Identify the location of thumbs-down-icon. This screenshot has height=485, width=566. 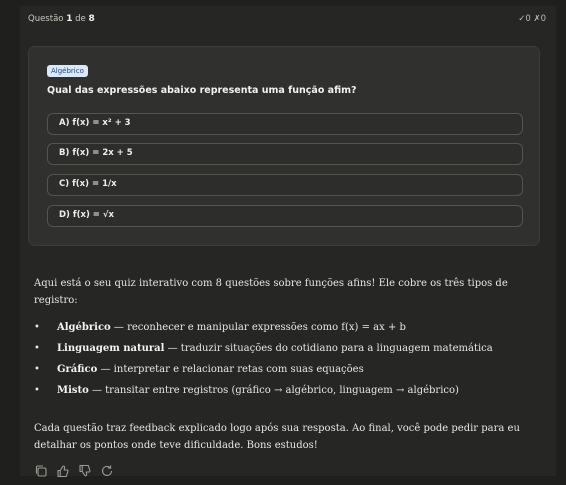
(85, 470).